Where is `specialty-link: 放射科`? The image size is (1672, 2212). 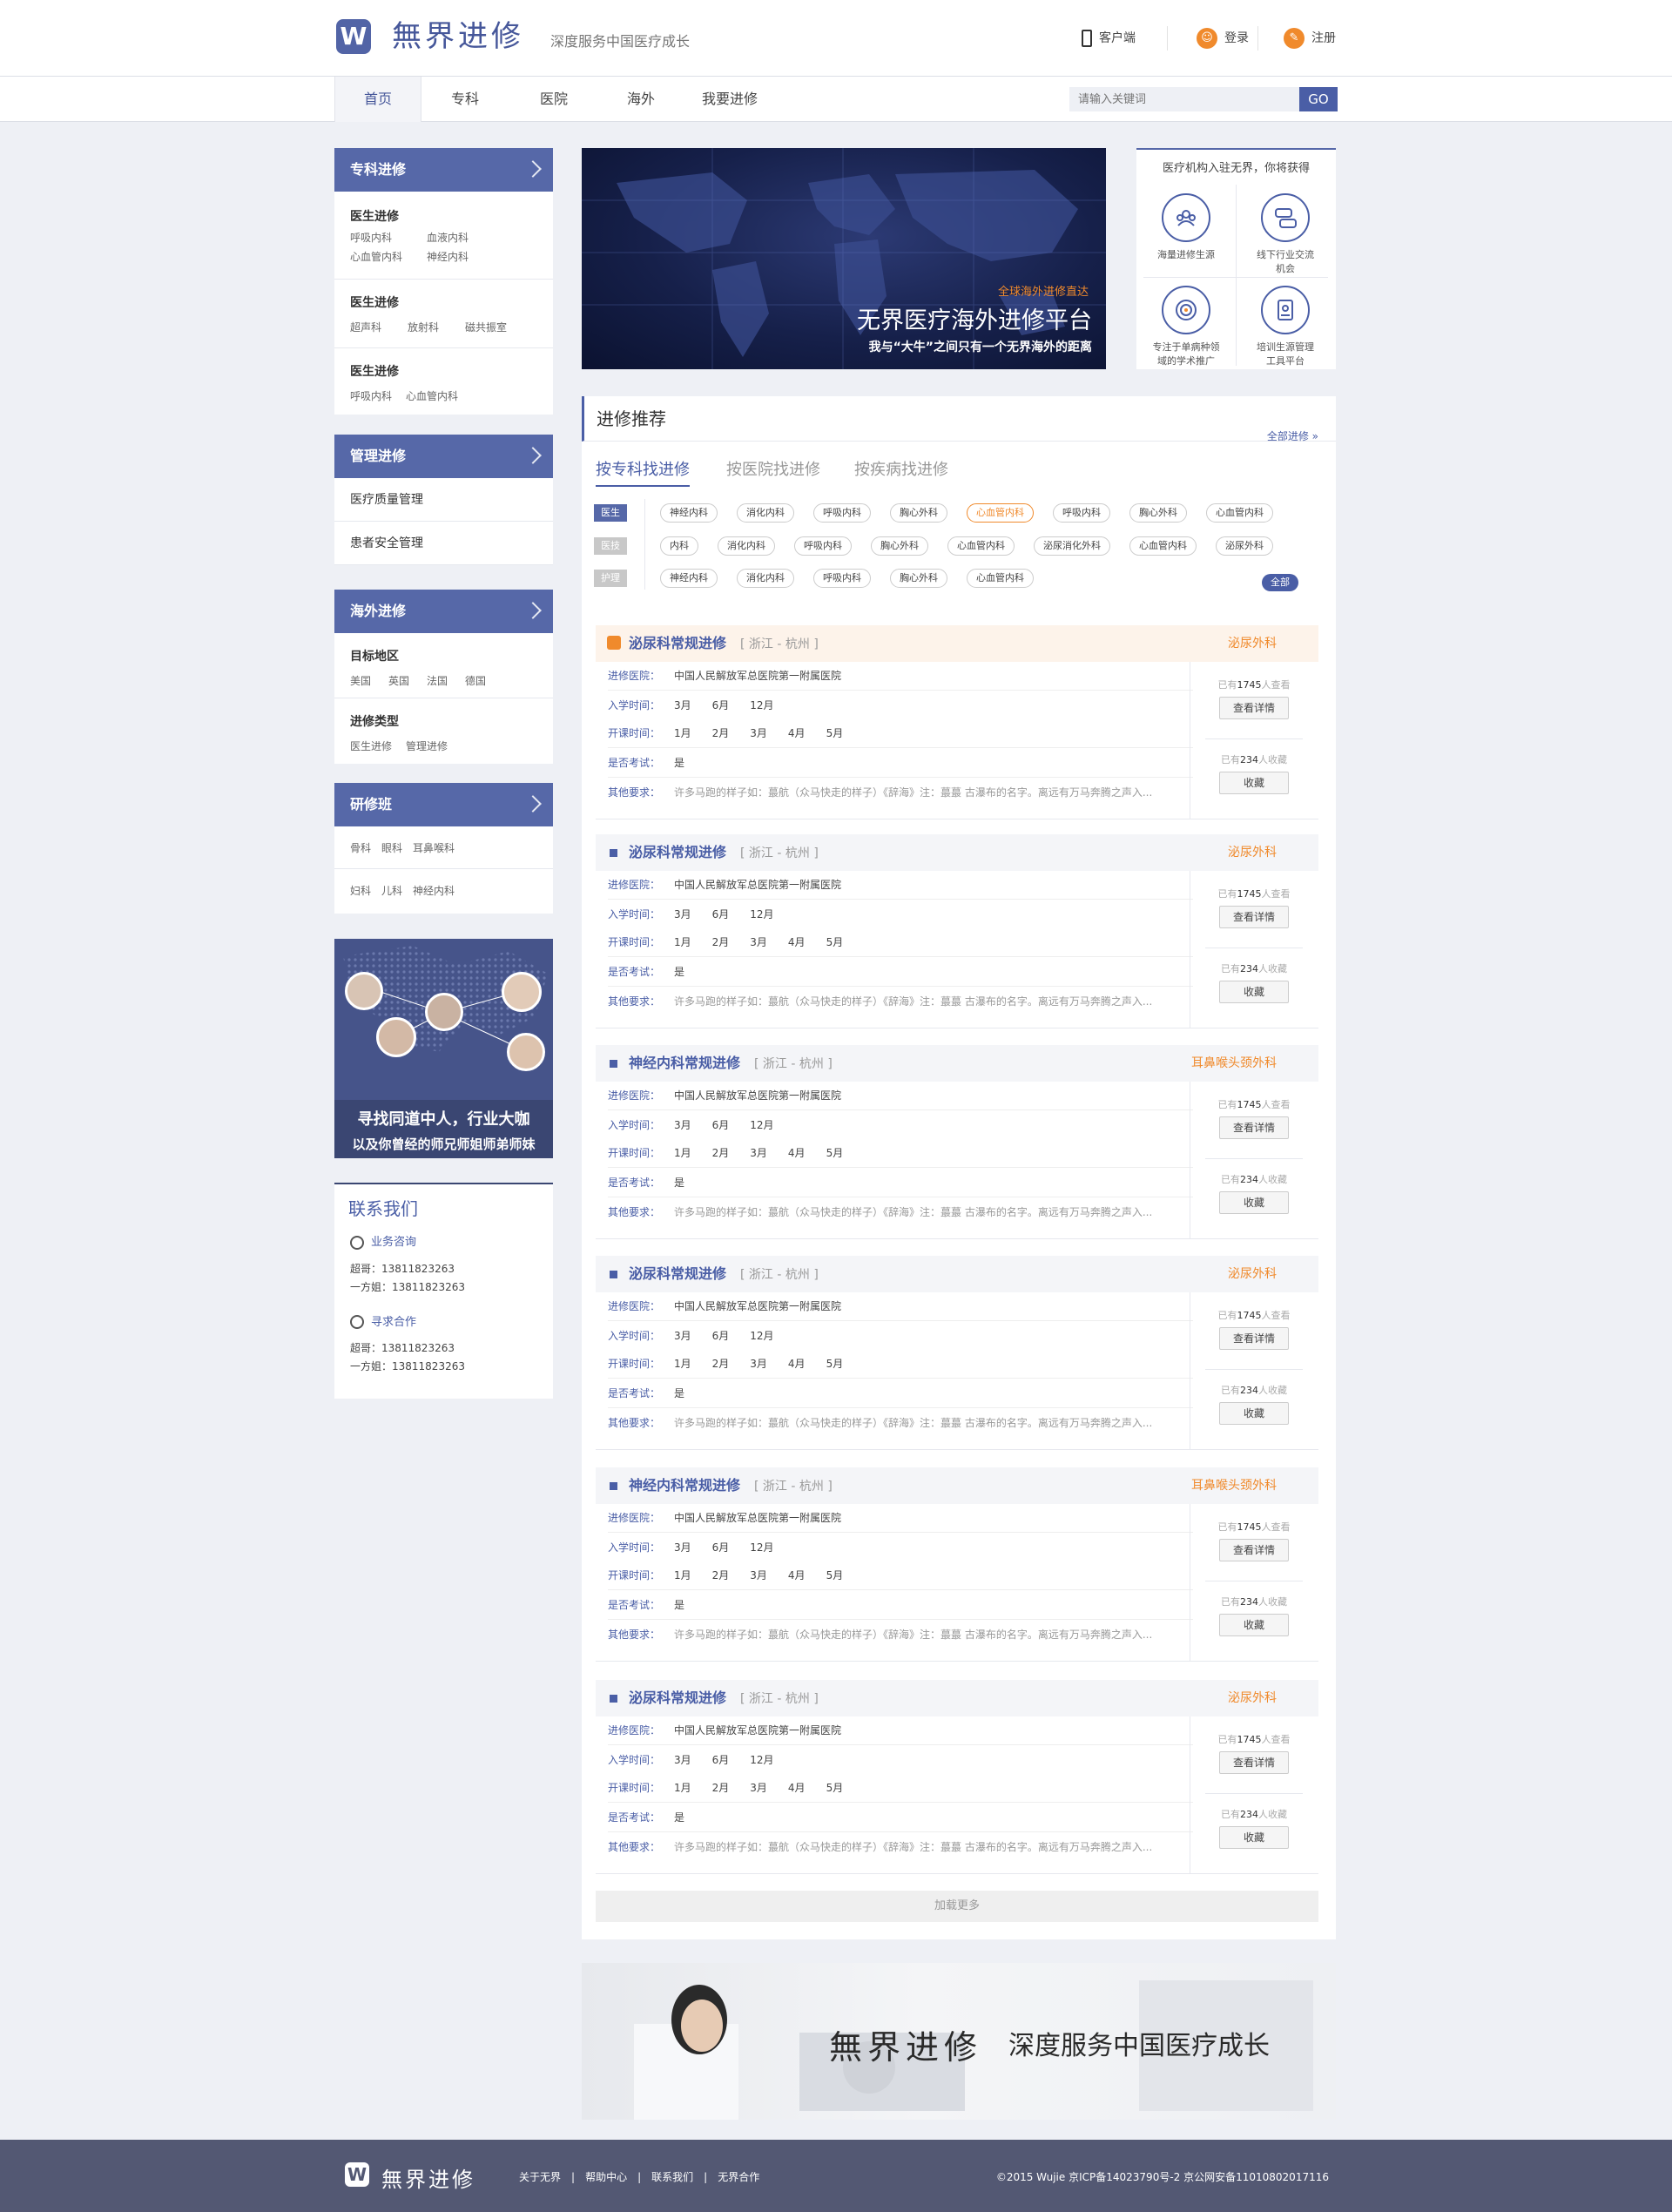 specialty-link: 放射科 is located at coordinates (423, 327).